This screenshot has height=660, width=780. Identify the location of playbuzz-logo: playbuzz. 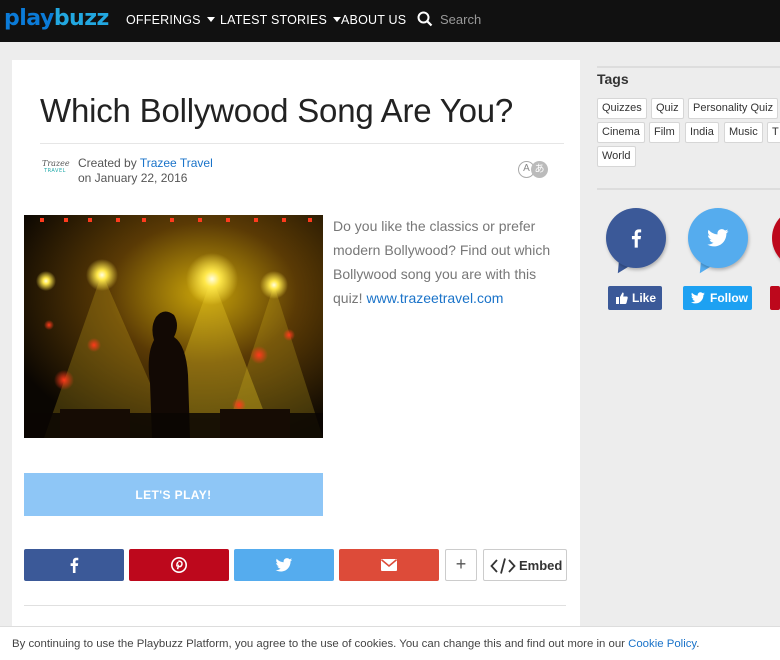
(56, 20).